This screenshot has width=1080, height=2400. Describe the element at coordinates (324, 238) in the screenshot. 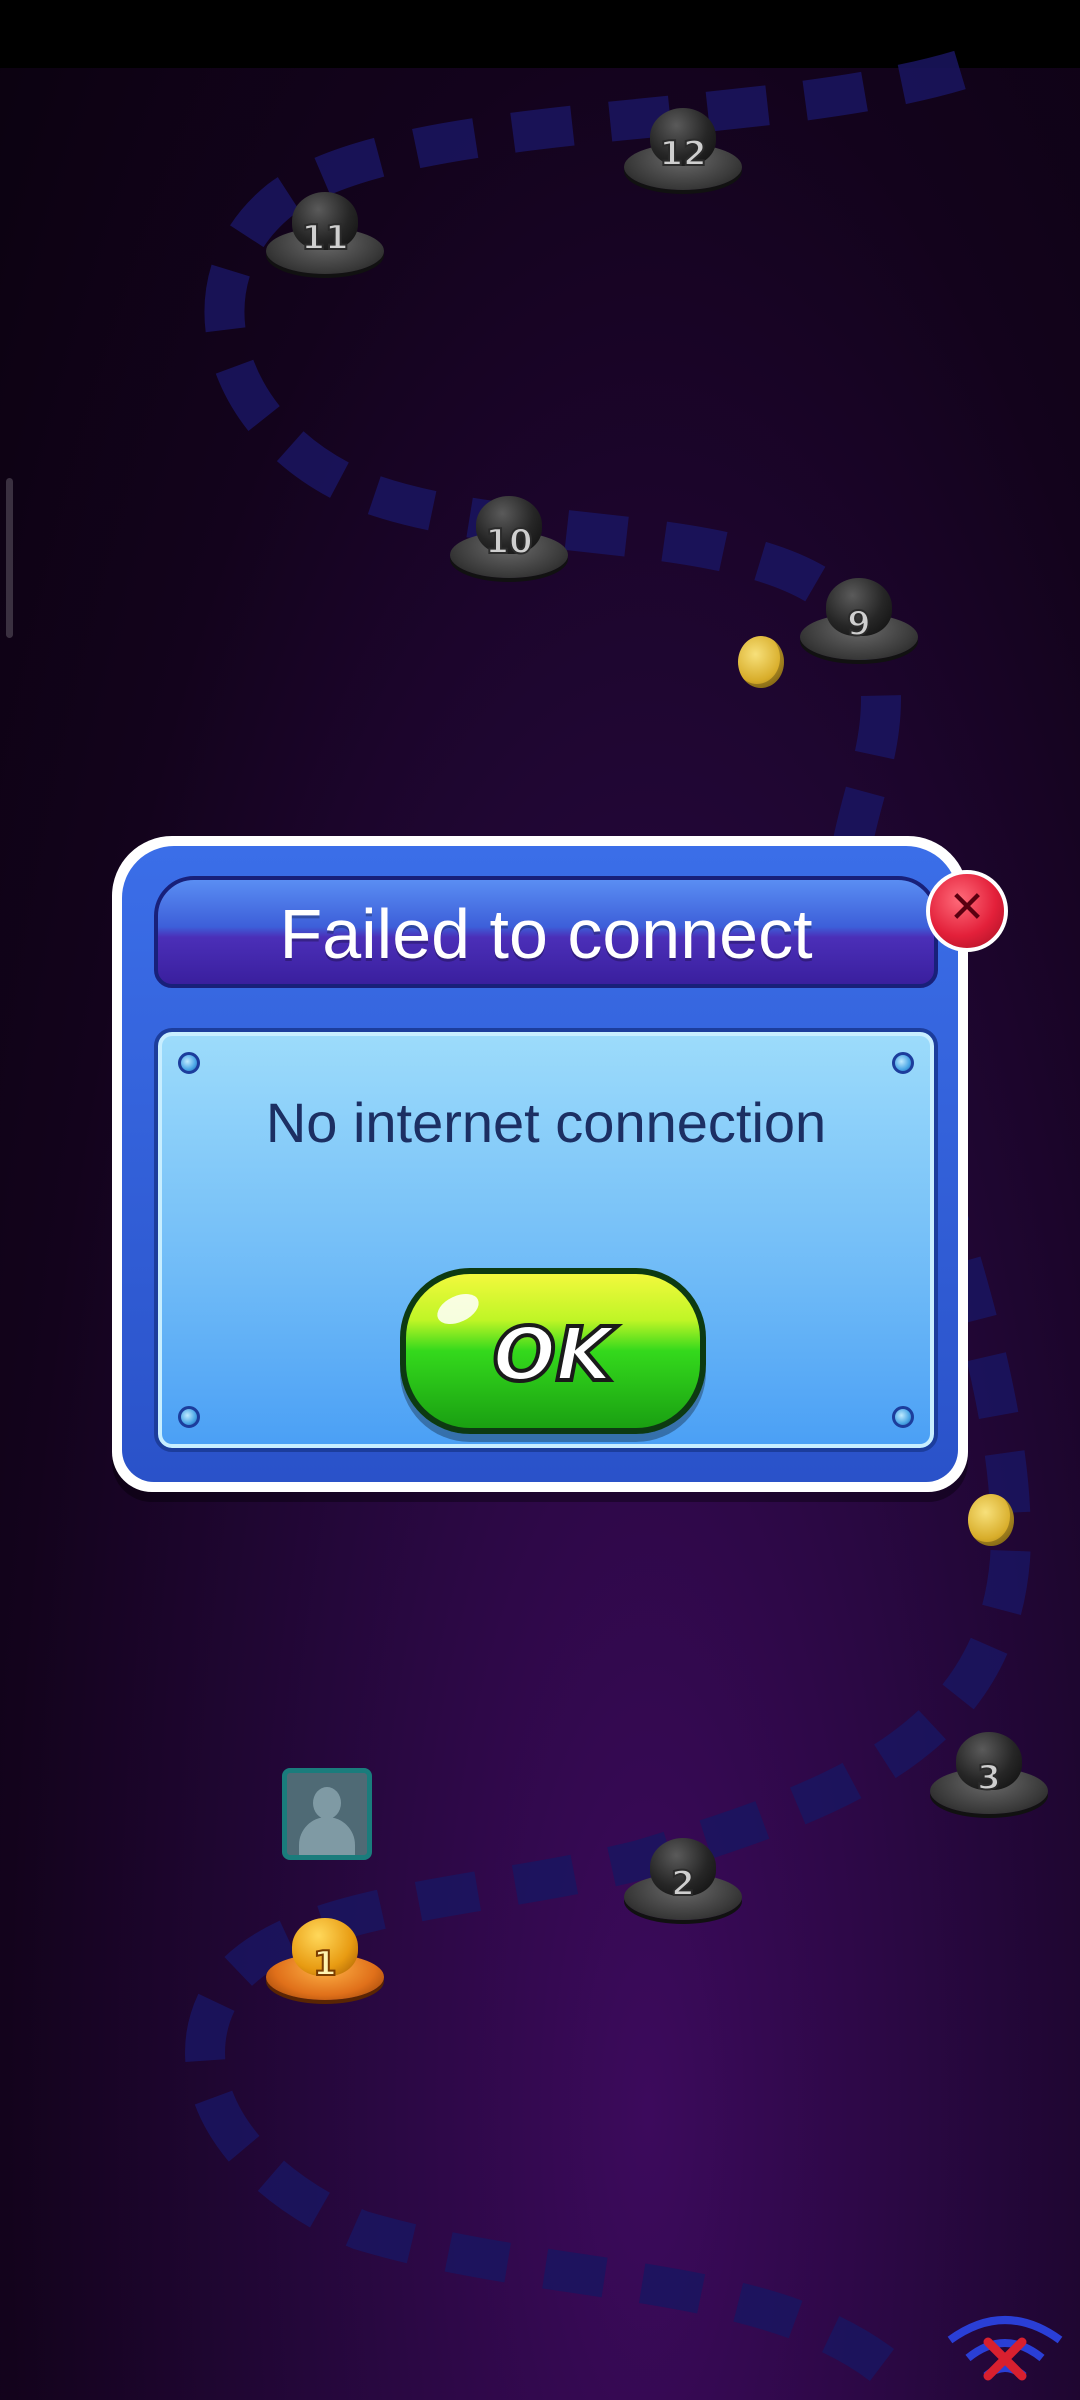

I see `level-number: 11` at that location.